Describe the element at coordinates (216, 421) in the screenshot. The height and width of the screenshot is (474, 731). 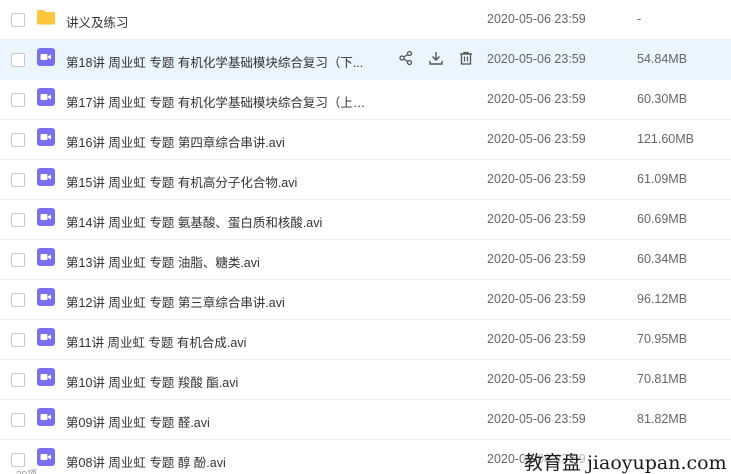
I see `file-name: 第09讲 周业虹 专题 醛.avi` at that location.